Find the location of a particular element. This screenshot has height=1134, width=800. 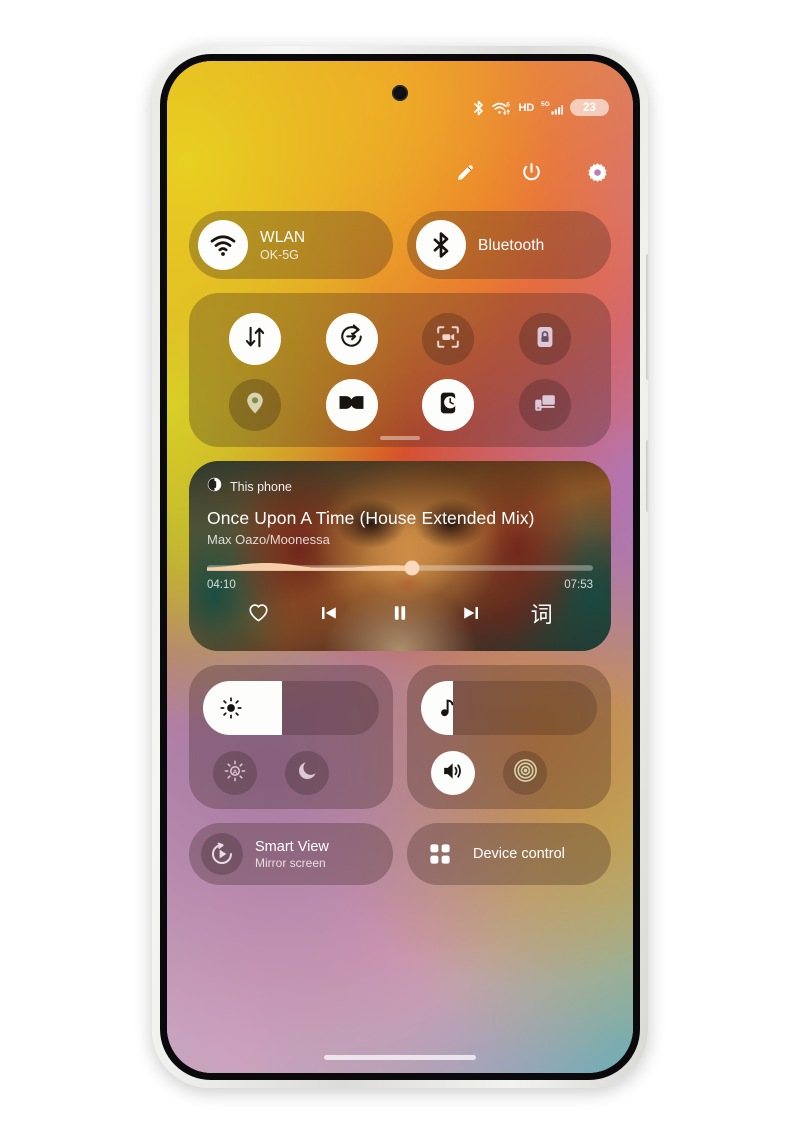

data-transfer-icon is located at coordinates (255, 339).